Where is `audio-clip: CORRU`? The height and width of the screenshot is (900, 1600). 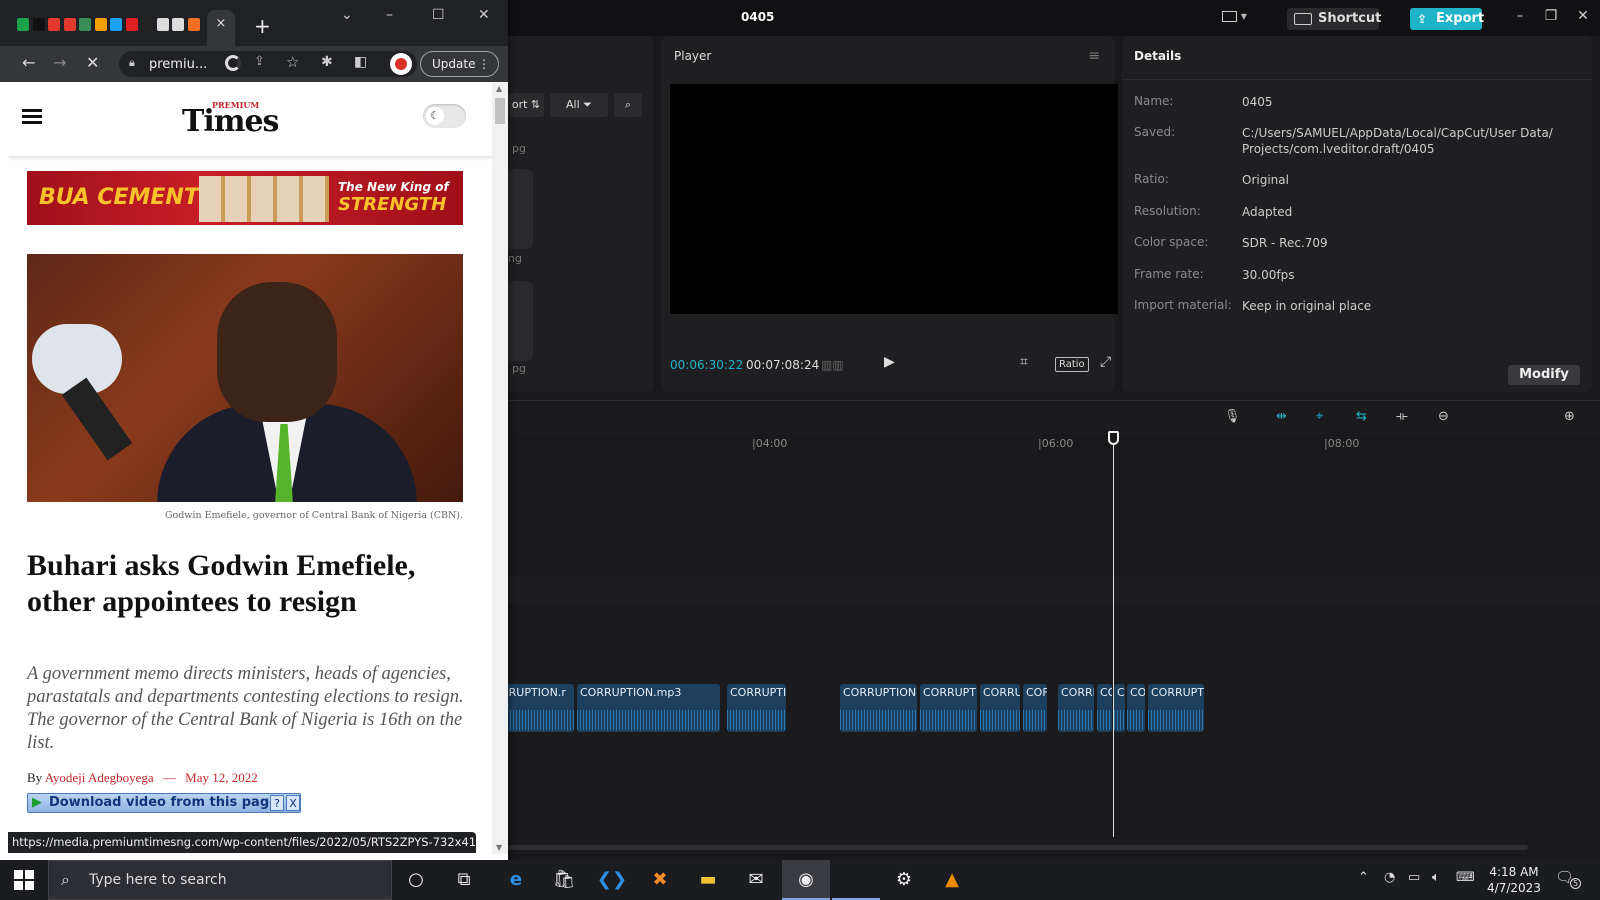 audio-clip: CORRU is located at coordinates (1000, 708).